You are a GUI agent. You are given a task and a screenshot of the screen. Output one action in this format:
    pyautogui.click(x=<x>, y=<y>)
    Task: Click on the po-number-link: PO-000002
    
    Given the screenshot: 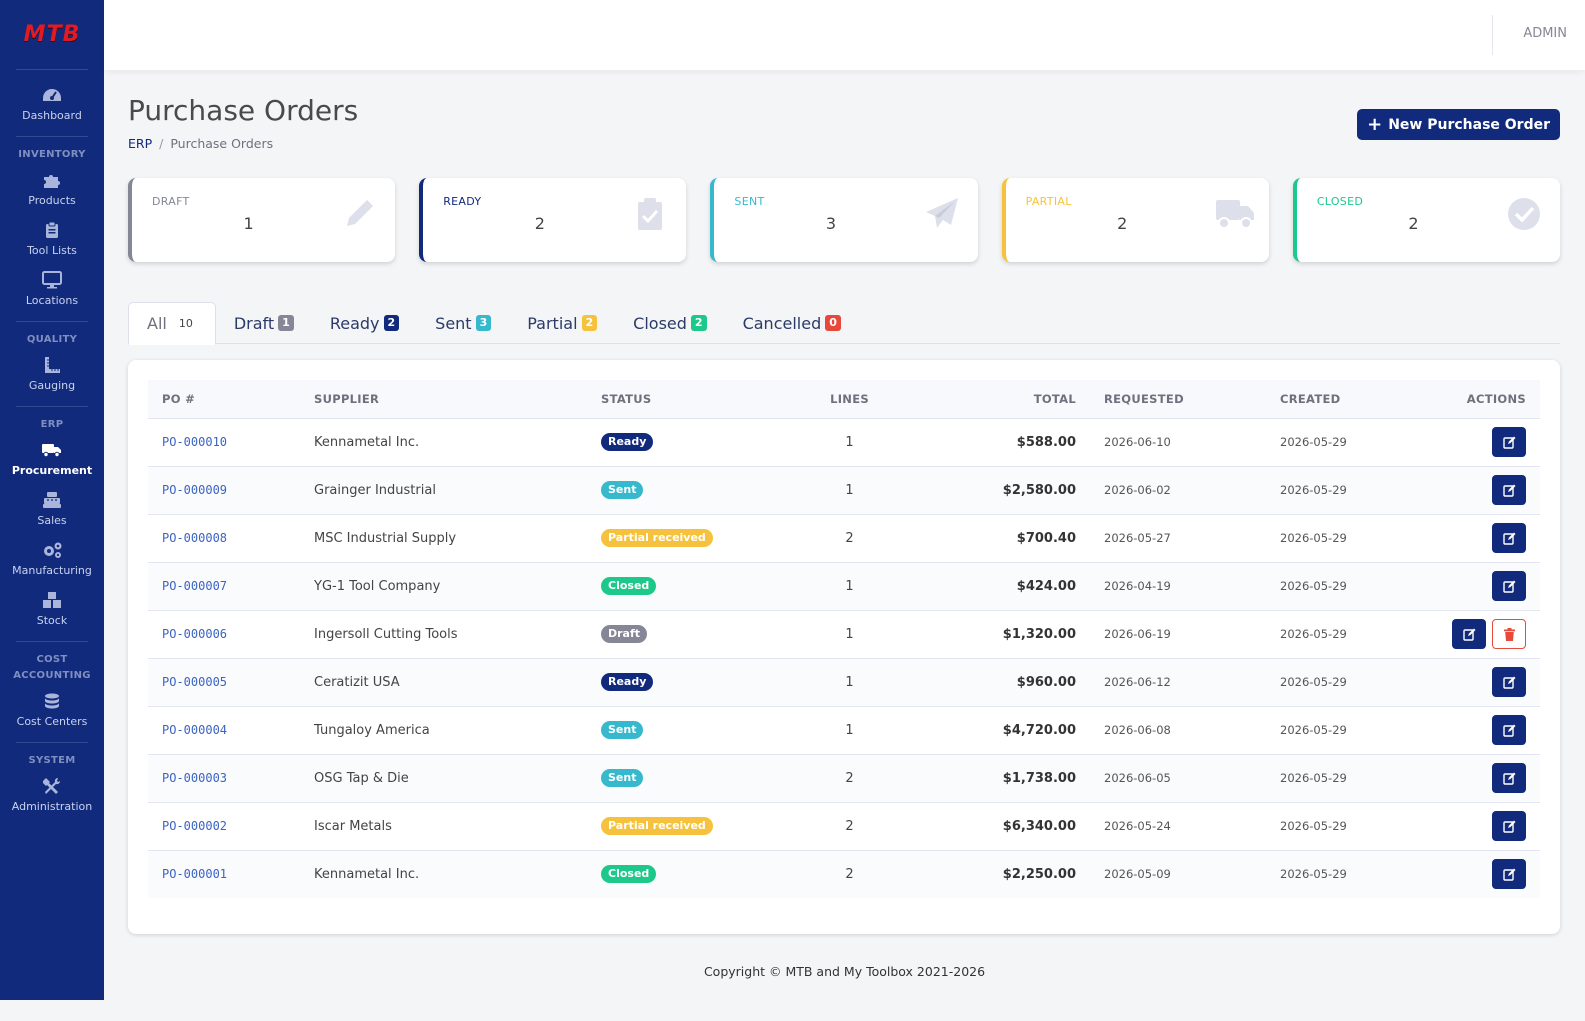 What is the action you would take?
    pyautogui.click(x=224, y=826)
    